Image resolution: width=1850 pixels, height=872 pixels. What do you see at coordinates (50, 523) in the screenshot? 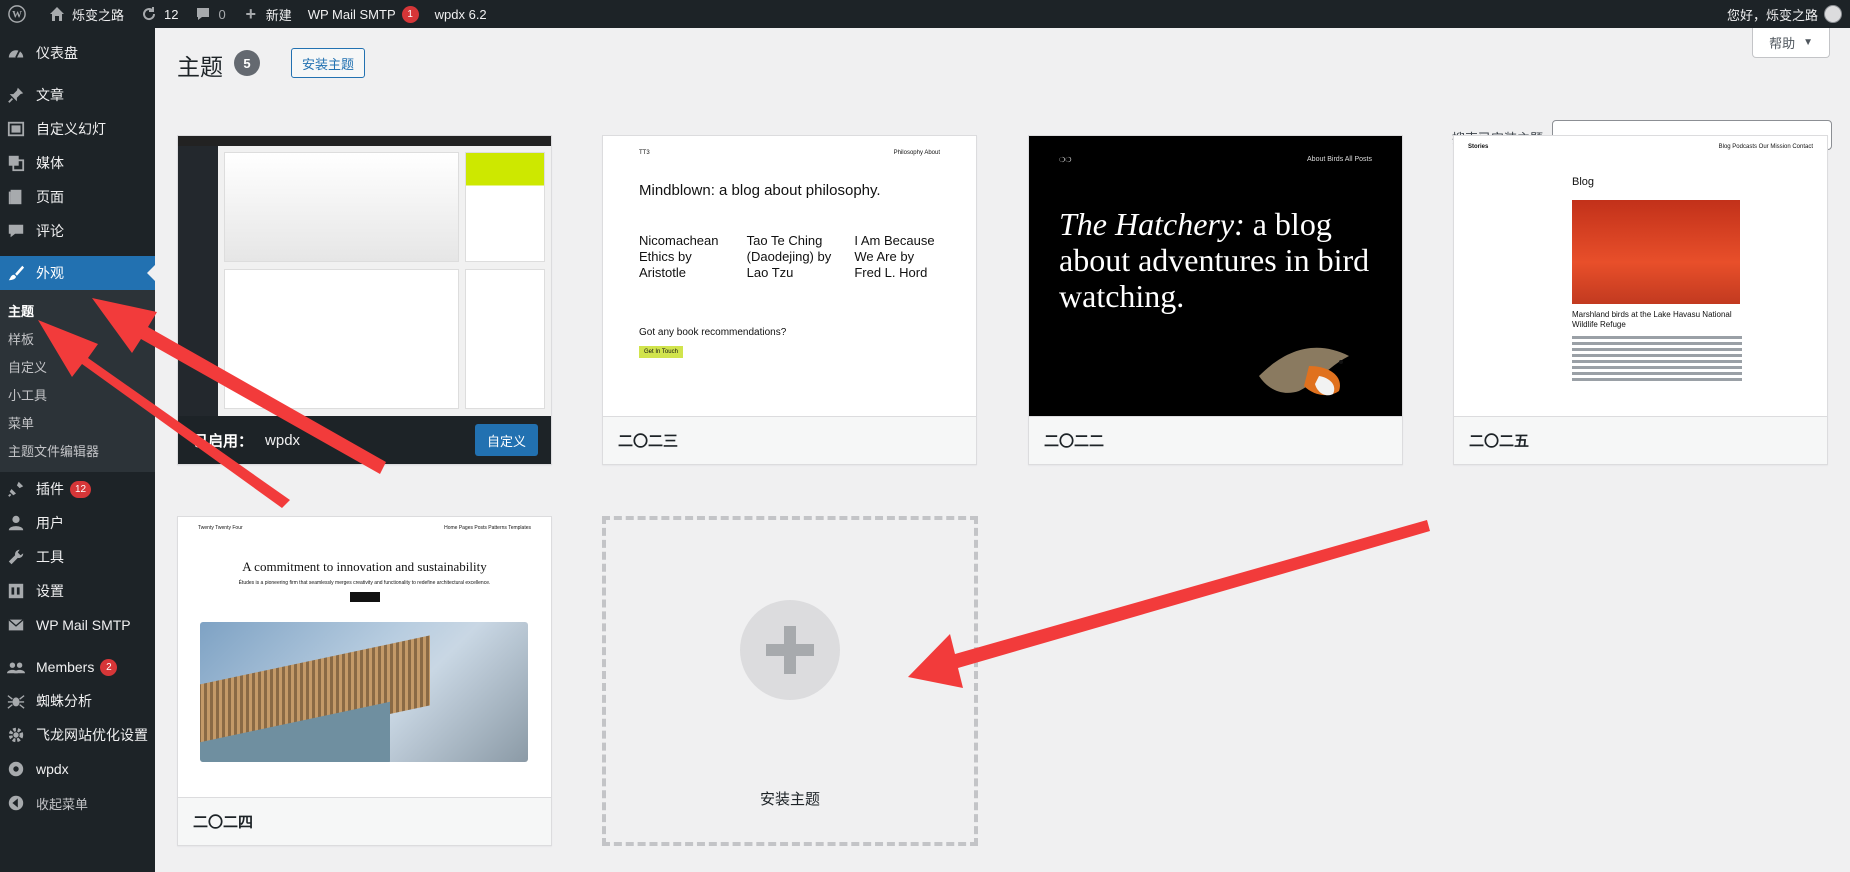
I see `menu-label: 用户` at bounding box center [50, 523].